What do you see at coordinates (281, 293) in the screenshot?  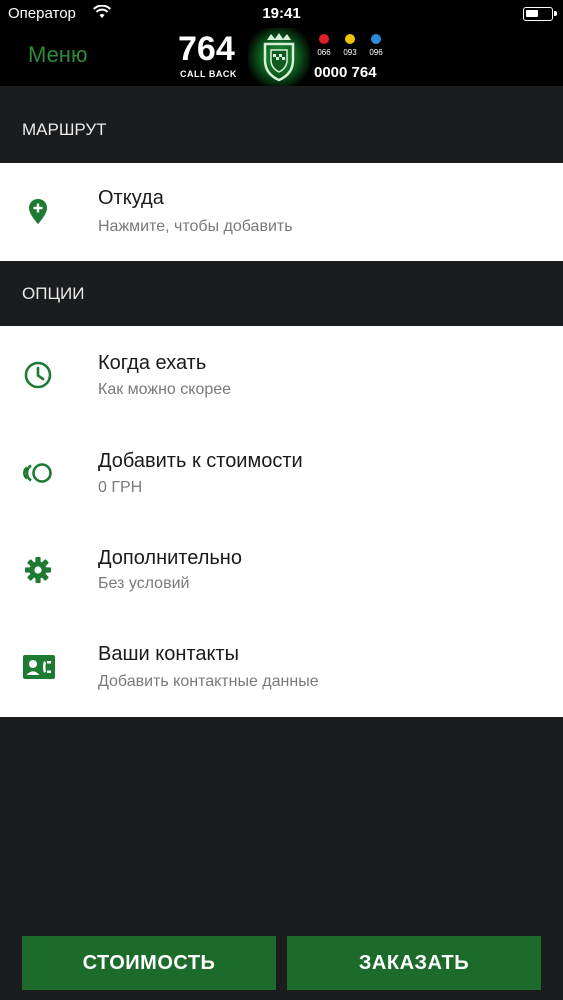 I see `section-header-options: ОПЦИИ` at bounding box center [281, 293].